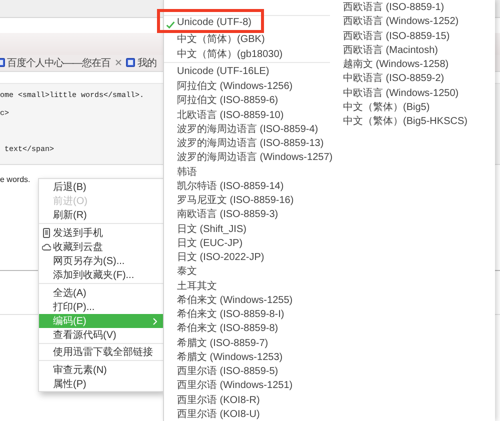 The width and height of the screenshot is (500, 421). I want to click on menu-item: 土耳其文, so click(193, 285).